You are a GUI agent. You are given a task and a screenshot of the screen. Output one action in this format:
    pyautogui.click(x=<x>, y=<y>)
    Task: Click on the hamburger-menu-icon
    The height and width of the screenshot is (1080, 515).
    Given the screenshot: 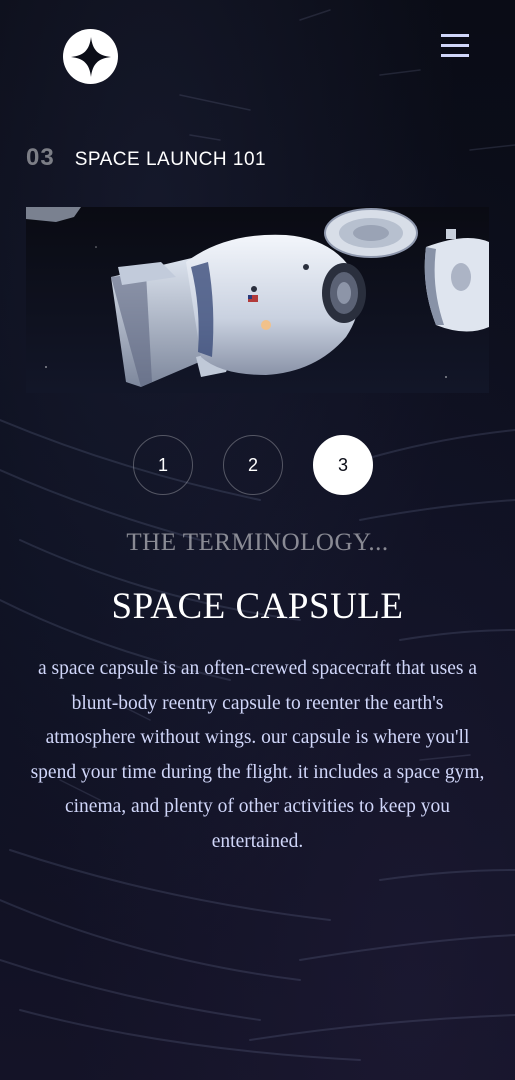 What is the action you would take?
    pyautogui.click(x=455, y=48)
    